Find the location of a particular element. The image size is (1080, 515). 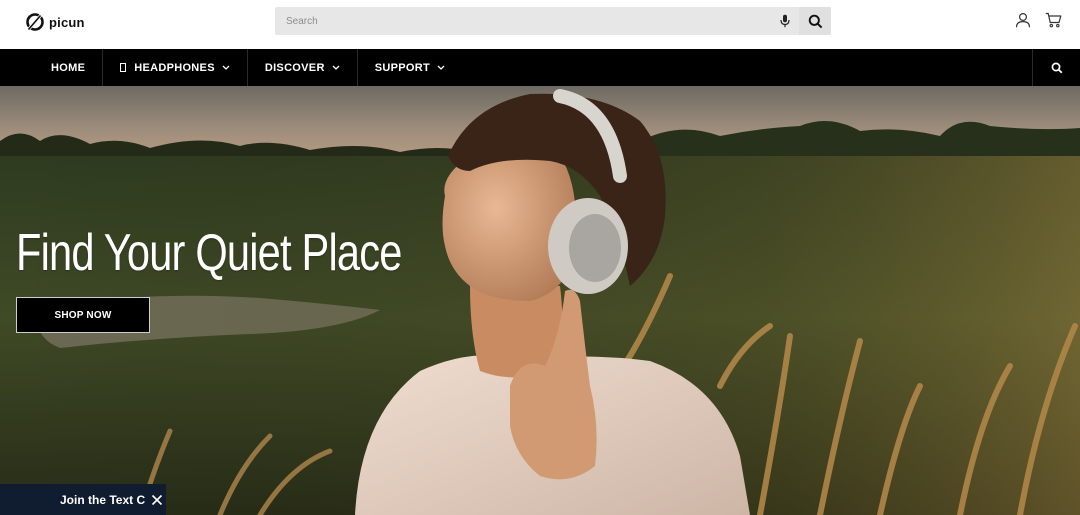

picun-logo-icon is located at coordinates (35, 22).